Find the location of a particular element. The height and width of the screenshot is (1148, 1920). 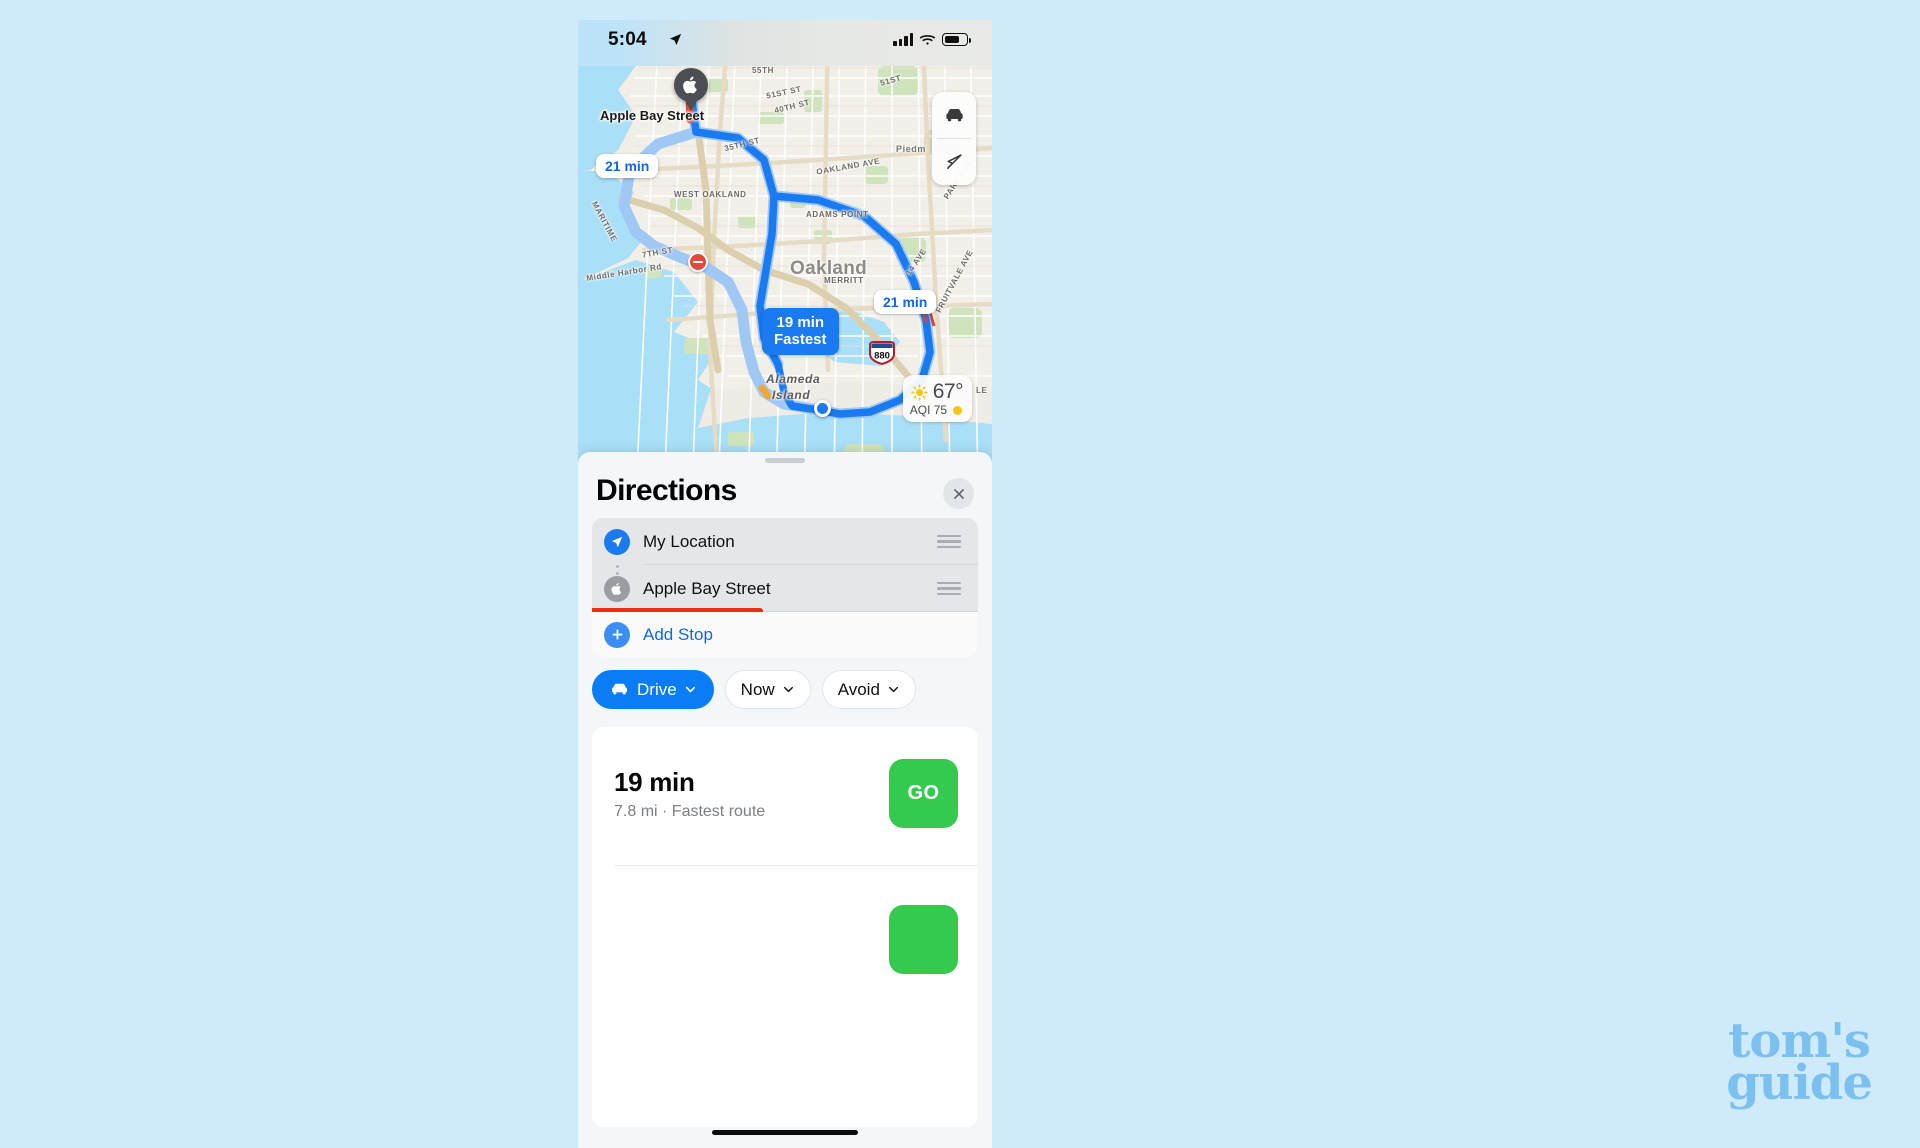

map-label-piedmont: Piedm is located at coordinates (911, 149).